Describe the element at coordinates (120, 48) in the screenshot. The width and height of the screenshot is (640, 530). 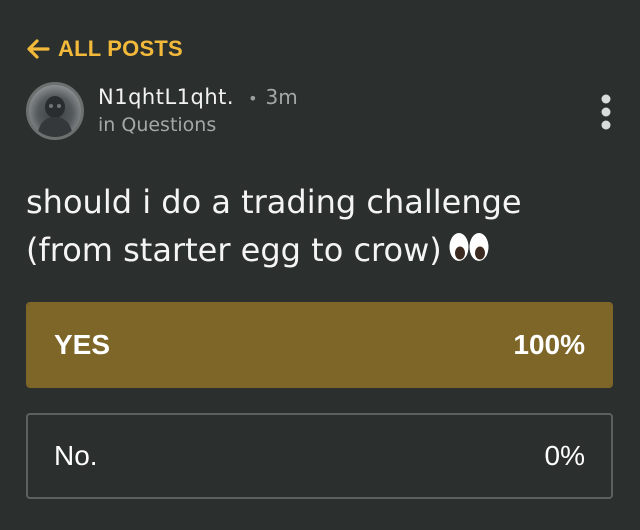
I see `all-posts-label: ALL POSTS` at that location.